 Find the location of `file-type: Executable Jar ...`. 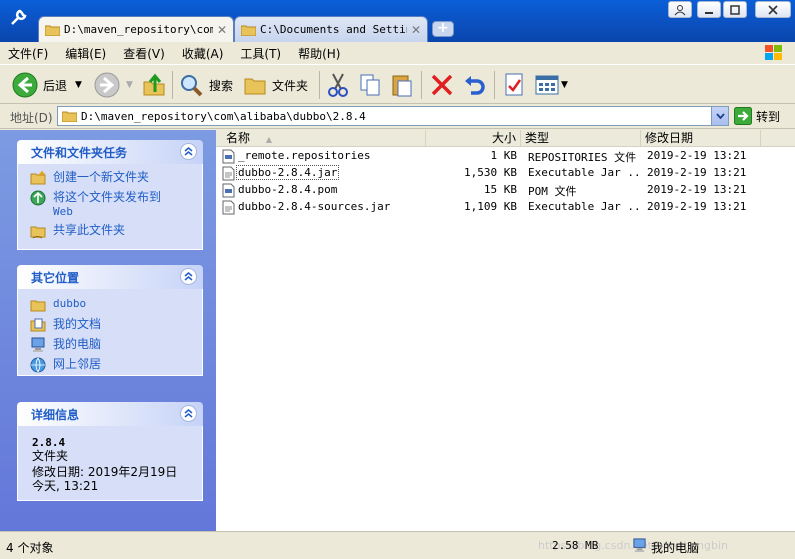

file-type: Executable Jar ... is located at coordinates (584, 172).